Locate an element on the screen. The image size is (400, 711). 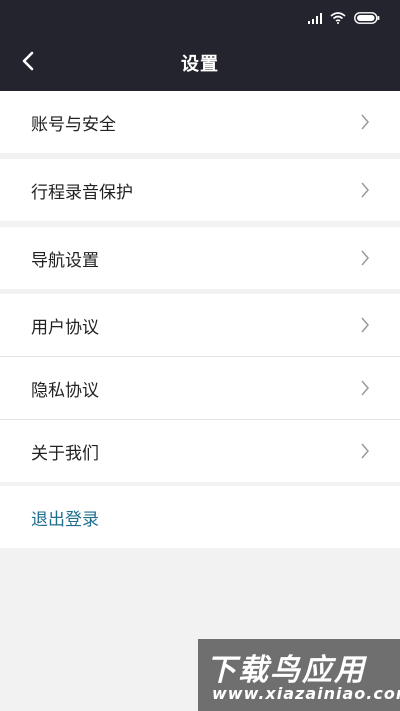
settings-group-trip-recording: 行程录音保护 is located at coordinates (200, 190).